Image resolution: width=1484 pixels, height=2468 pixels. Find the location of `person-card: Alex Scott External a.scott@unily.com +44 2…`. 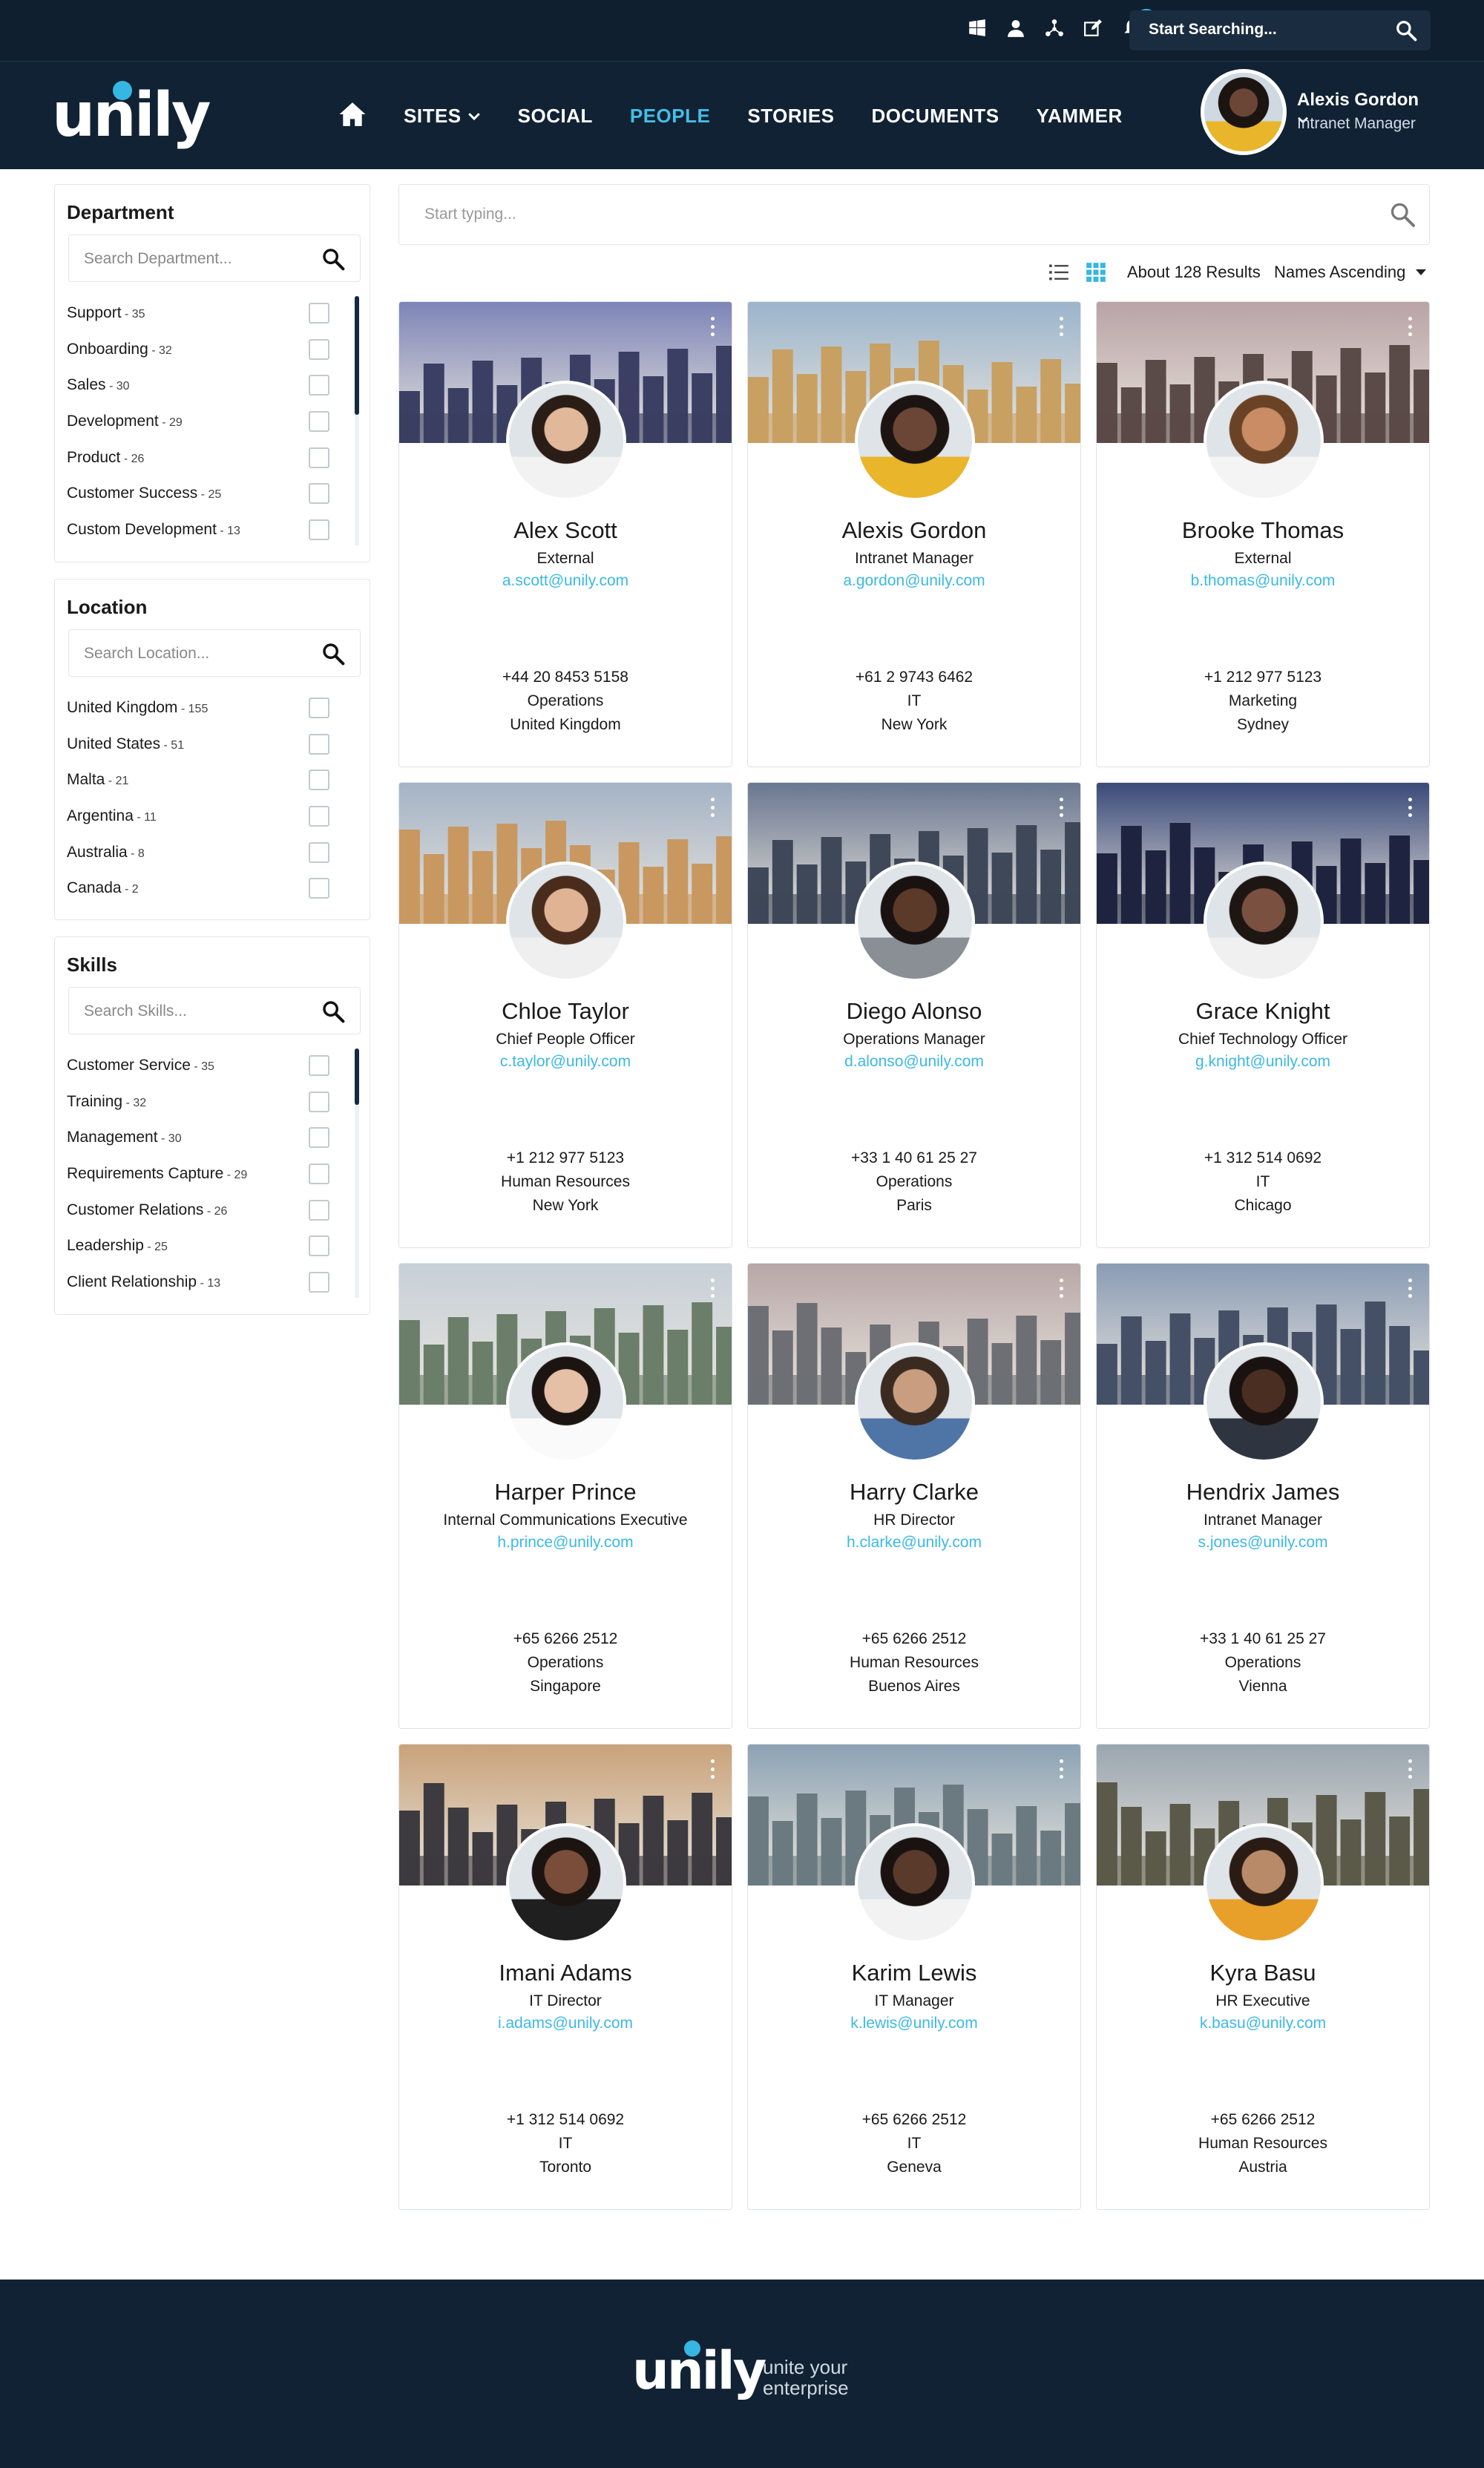

person-card: Alex Scott External a.scott@unily.com +44 2… is located at coordinates (565, 534).